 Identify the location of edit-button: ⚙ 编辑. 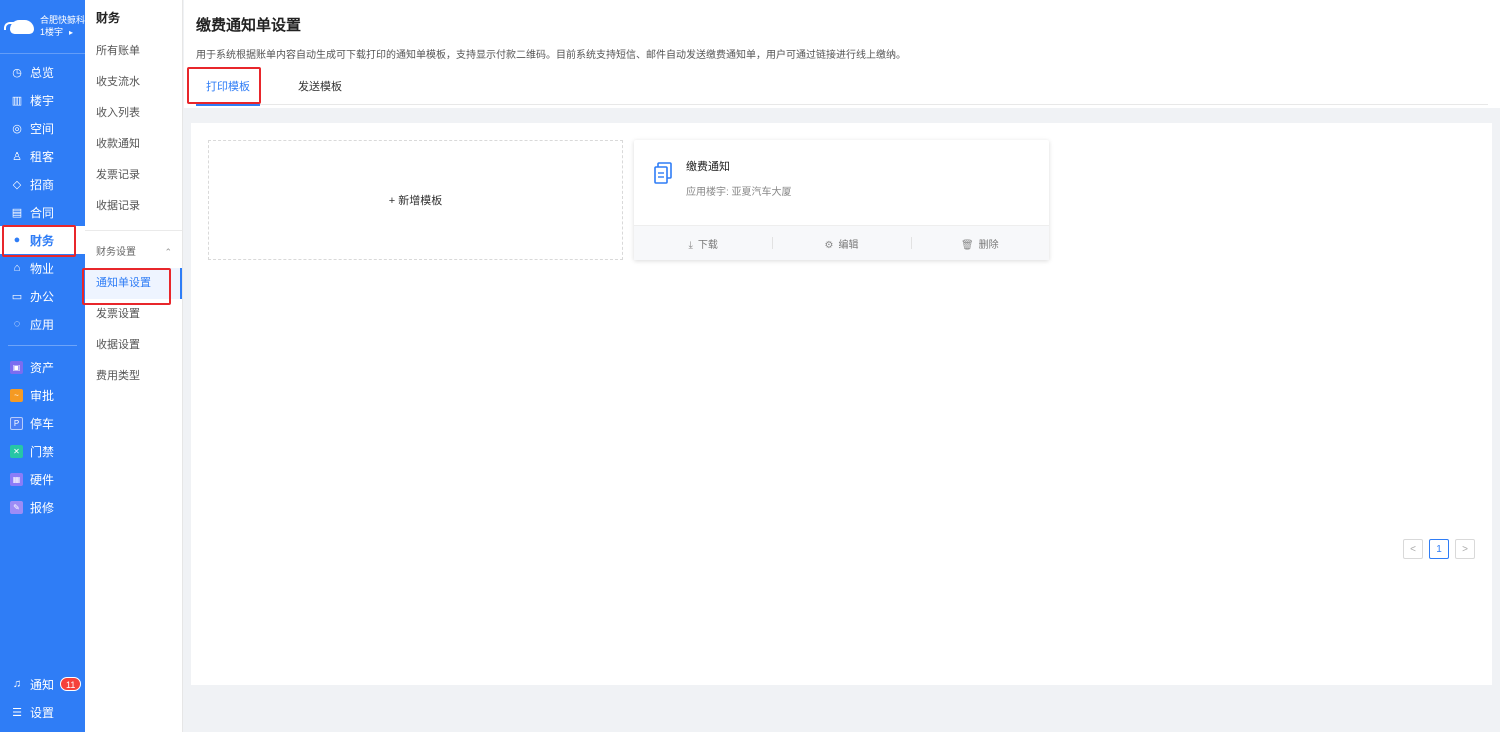
(841, 243).